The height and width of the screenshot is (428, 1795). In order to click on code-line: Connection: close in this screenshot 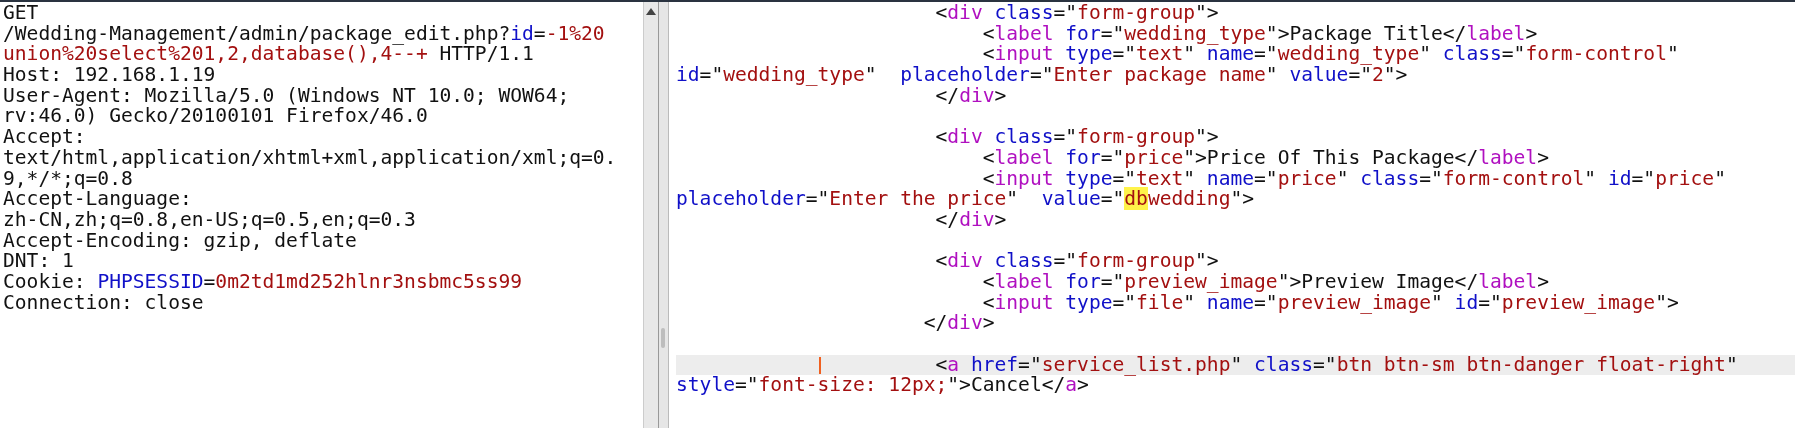, I will do `click(103, 302)`.